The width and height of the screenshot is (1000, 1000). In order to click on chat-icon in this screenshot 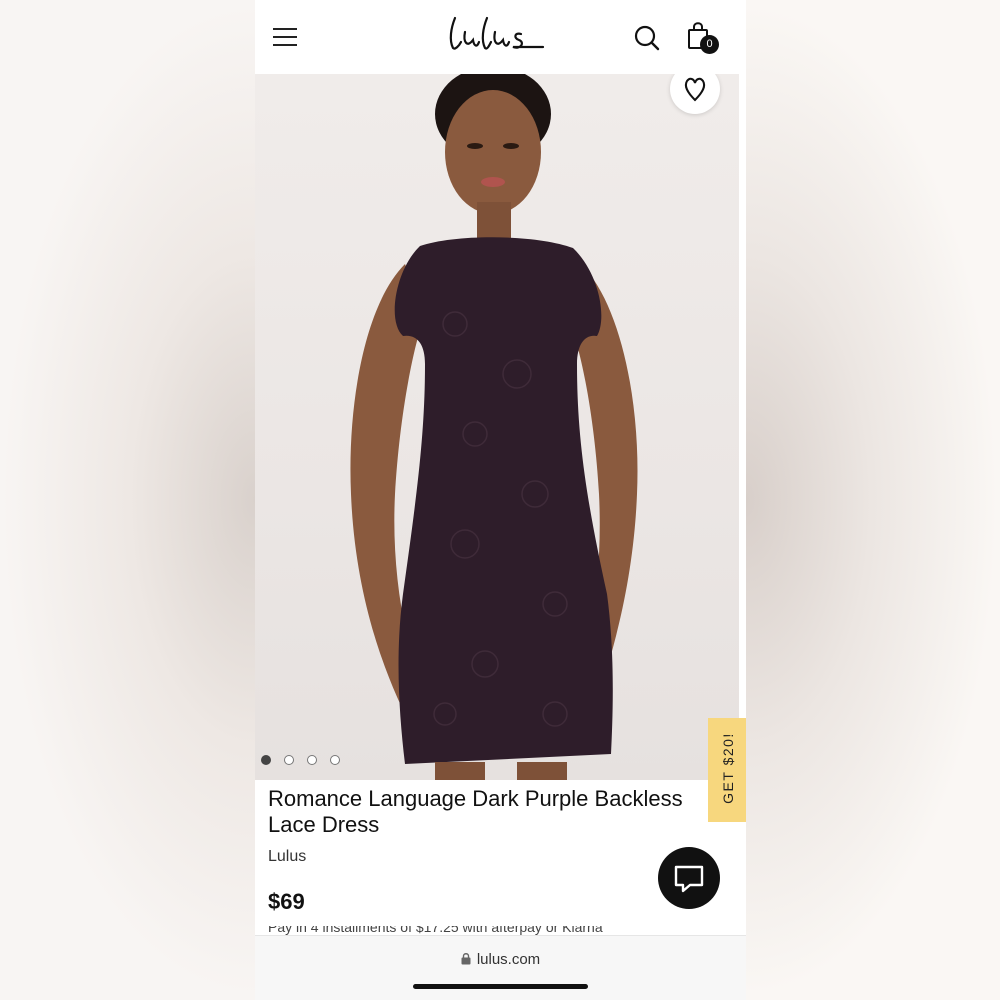, I will do `click(689, 879)`.